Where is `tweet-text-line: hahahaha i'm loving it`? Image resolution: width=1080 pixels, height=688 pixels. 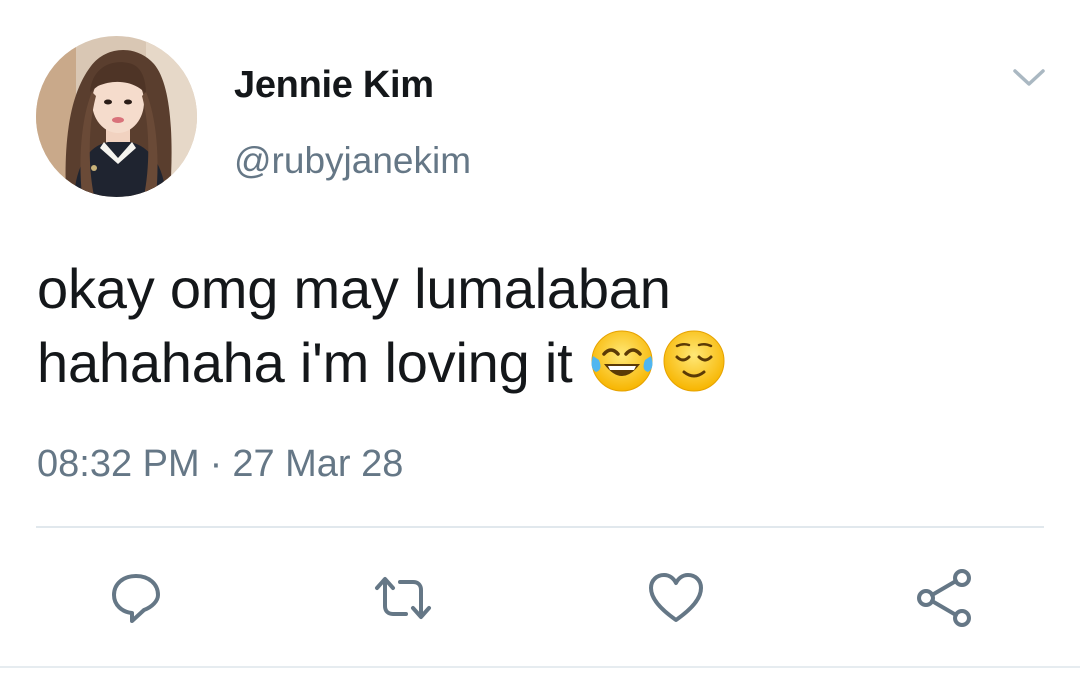 tweet-text-line: hahahaha i'm loving it is located at coordinates (305, 362).